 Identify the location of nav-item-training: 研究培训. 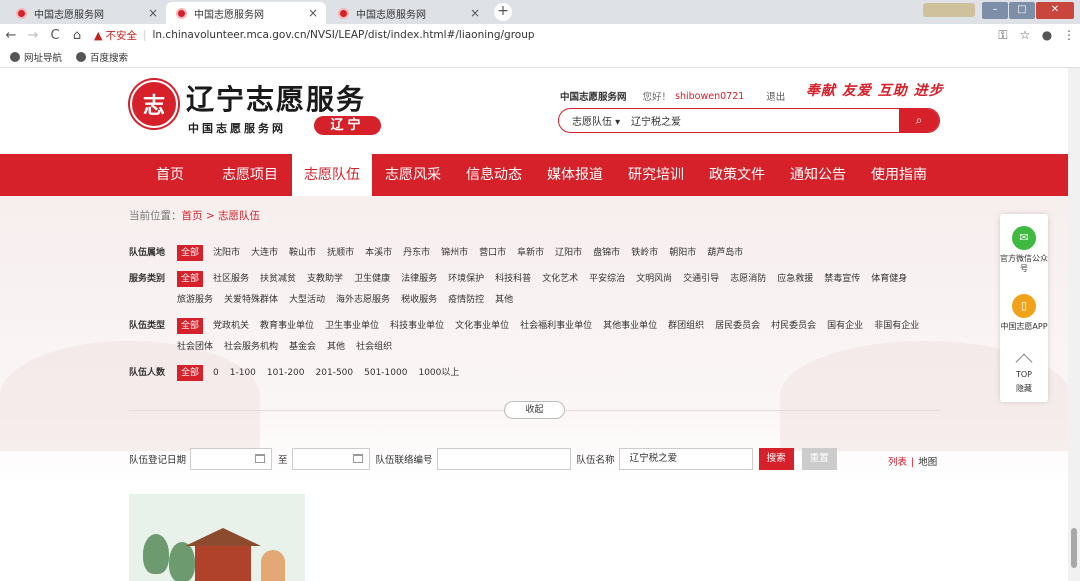
(656, 175).